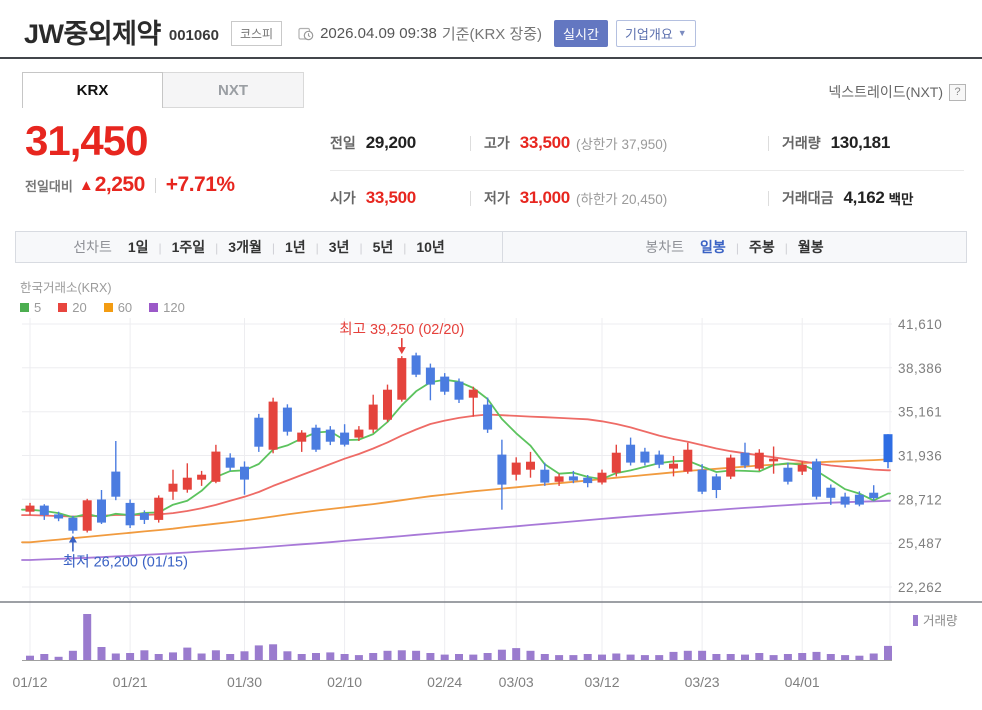 This screenshot has height=710, width=982. What do you see at coordinates (378, 33) in the screenshot?
I see `datetime: 2026.04.09 09:38` at bounding box center [378, 33].